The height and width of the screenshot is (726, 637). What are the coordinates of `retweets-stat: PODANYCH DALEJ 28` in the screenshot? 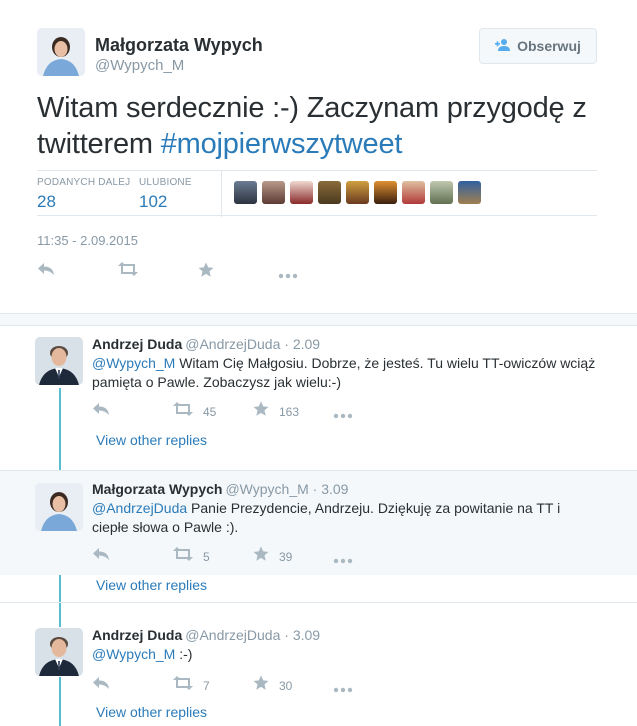 It's located at (83, 194).